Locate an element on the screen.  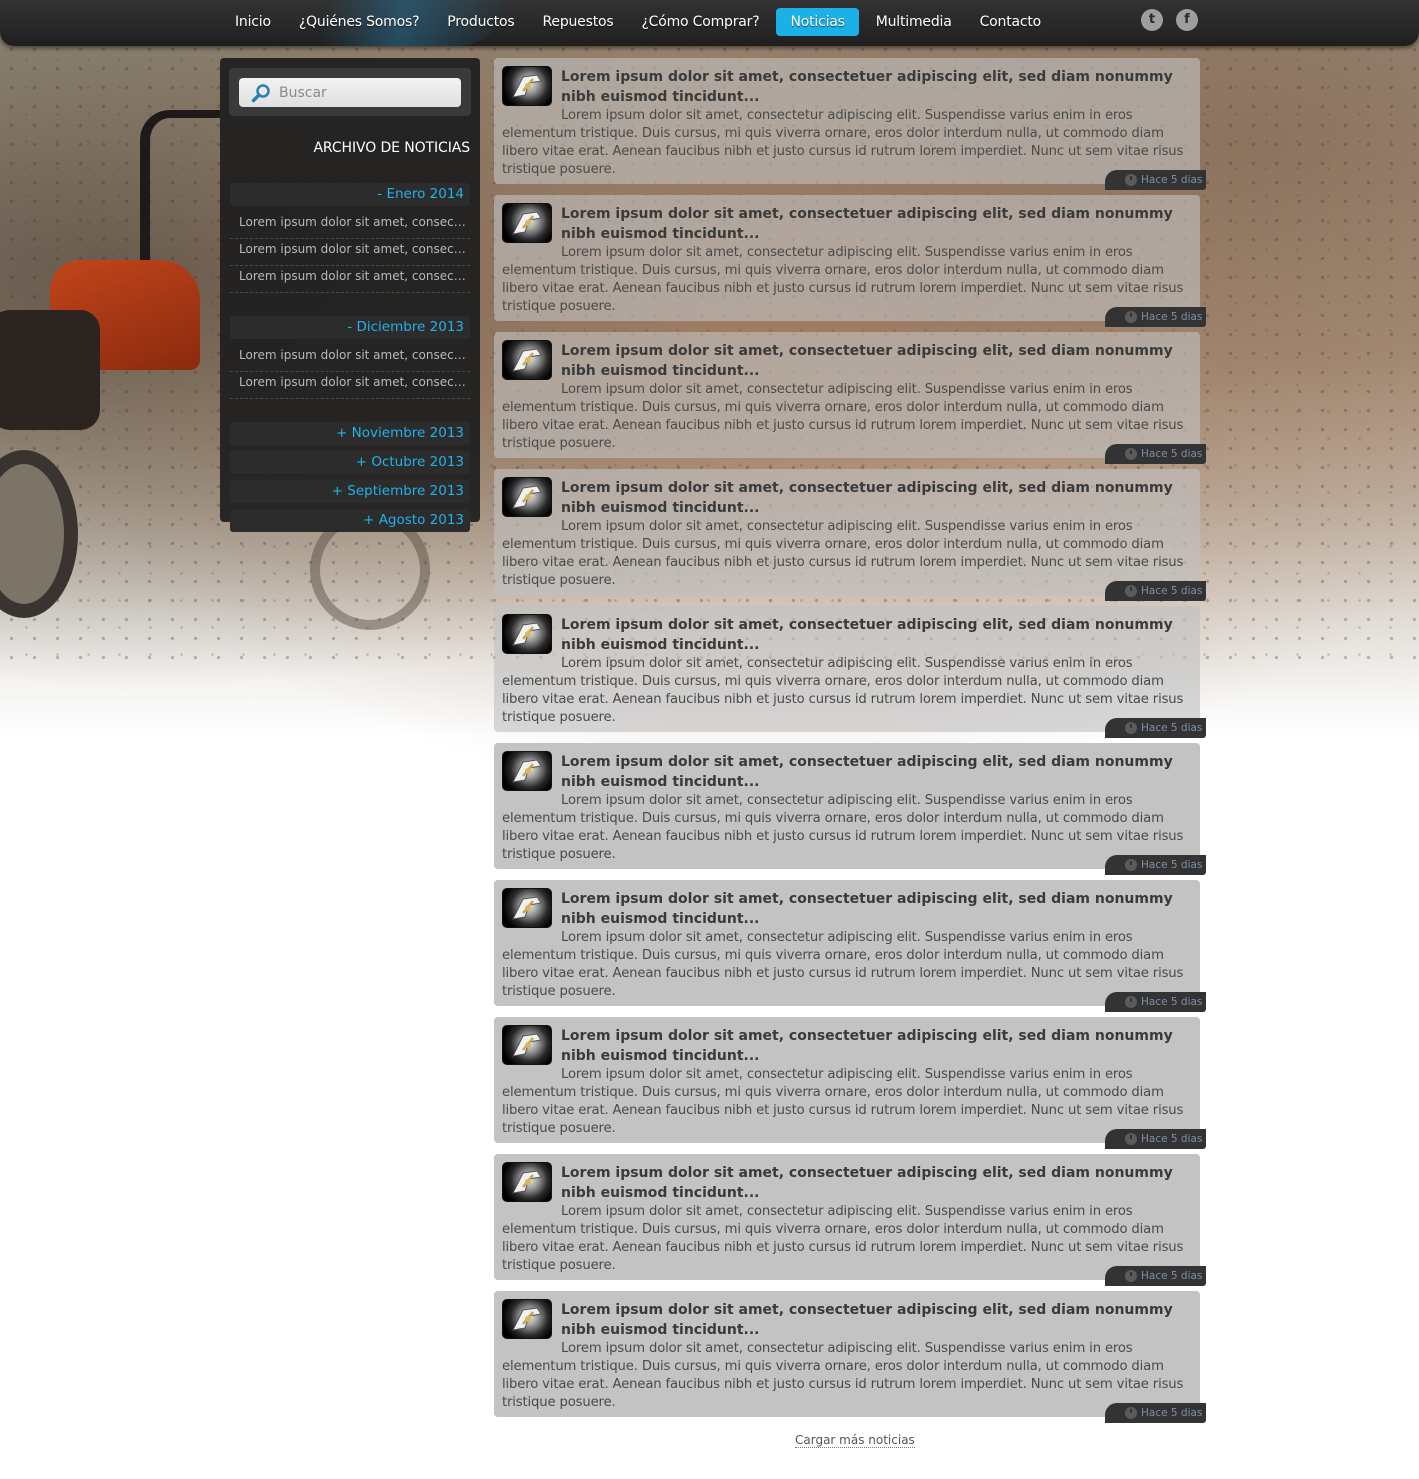
archive-month: + Octubre 2013 is located at coordinates (350, 462).